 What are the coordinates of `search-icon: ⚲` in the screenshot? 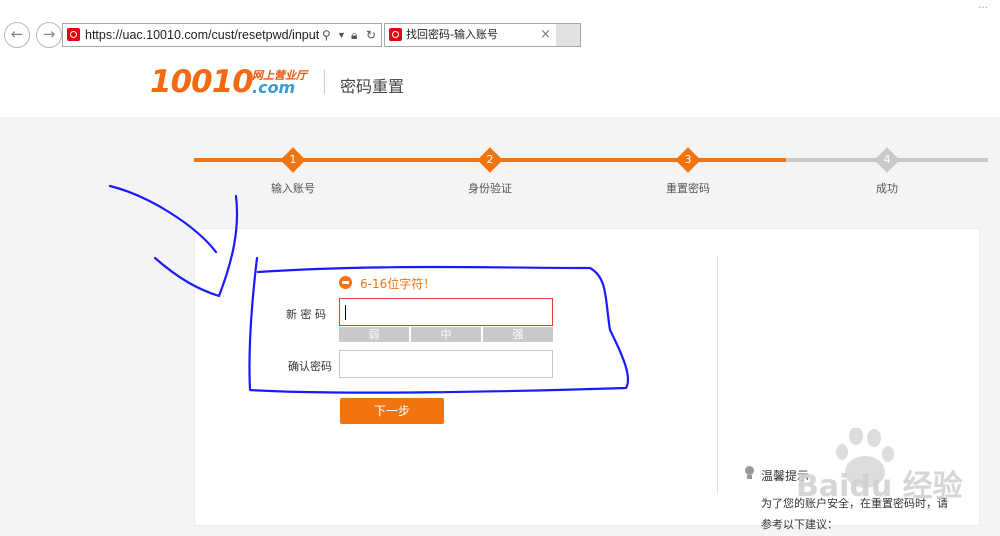 It's located at (326, 35).